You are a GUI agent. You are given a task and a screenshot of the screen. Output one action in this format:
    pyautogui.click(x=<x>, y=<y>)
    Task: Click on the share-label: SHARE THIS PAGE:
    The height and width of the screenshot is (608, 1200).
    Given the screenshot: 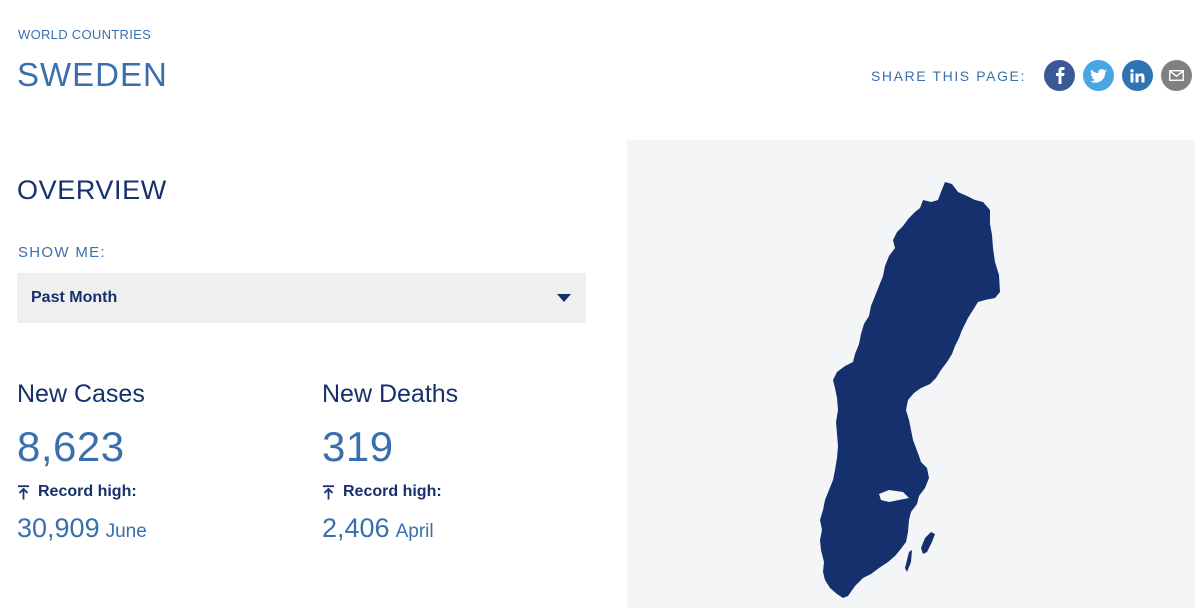 What is the action you would take?
    pyautogui.click(x=948, y=75)
    